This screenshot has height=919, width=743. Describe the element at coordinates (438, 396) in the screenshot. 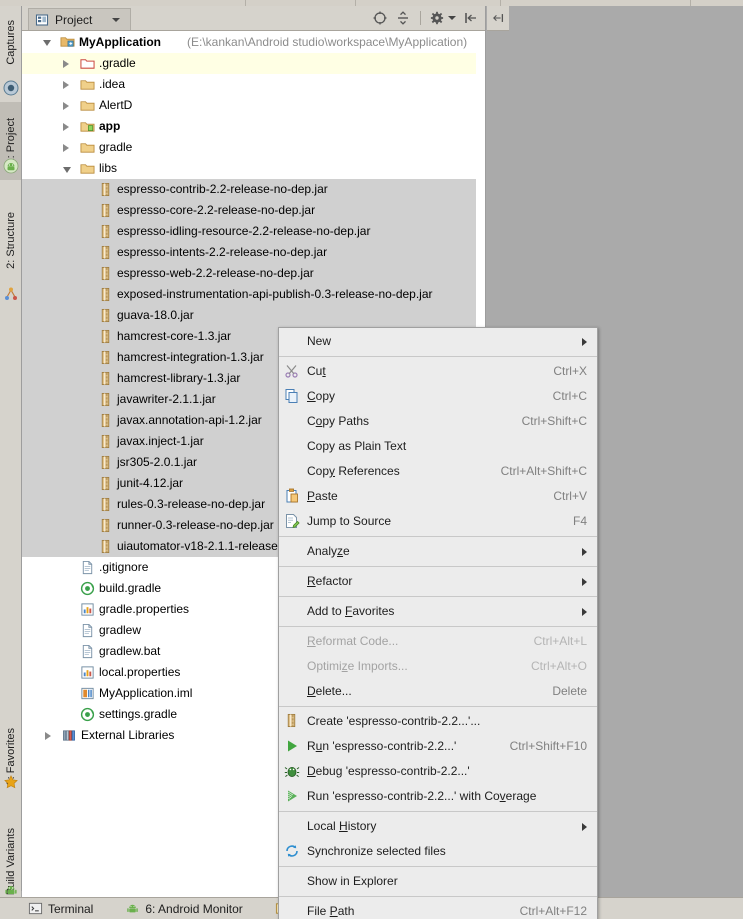

I see `menu-item: Copy Ctrl+C` at that location.